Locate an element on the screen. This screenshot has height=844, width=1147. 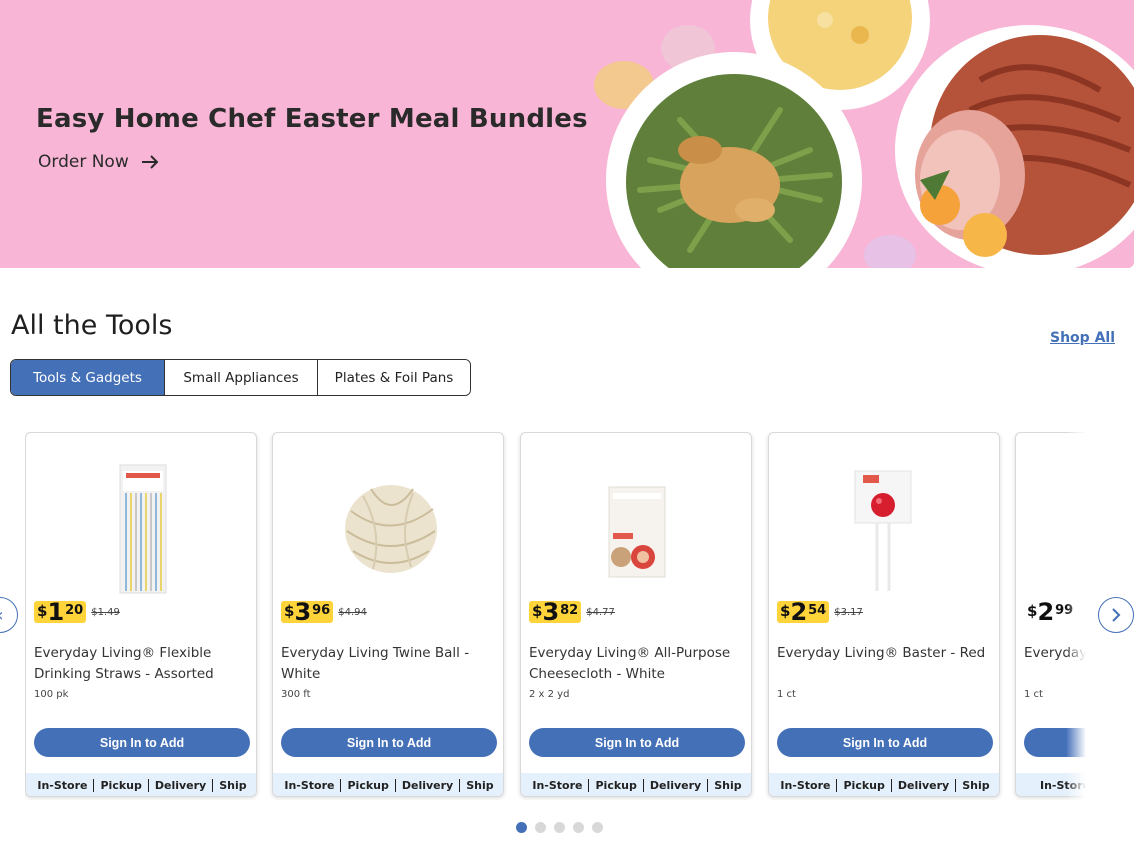
product-image-straws is located at coordinates (143, 529).